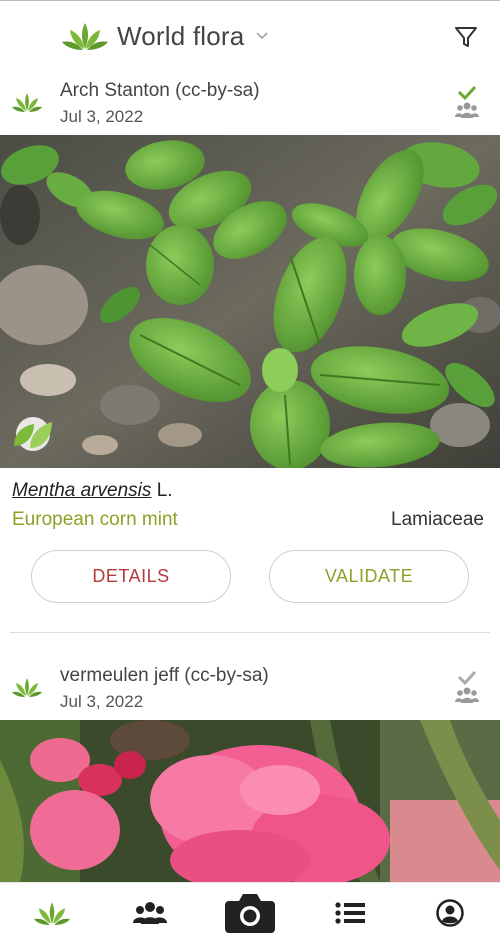 This screenshot has width=500, height=942. I want to click on tab-community, so click(150, 913).